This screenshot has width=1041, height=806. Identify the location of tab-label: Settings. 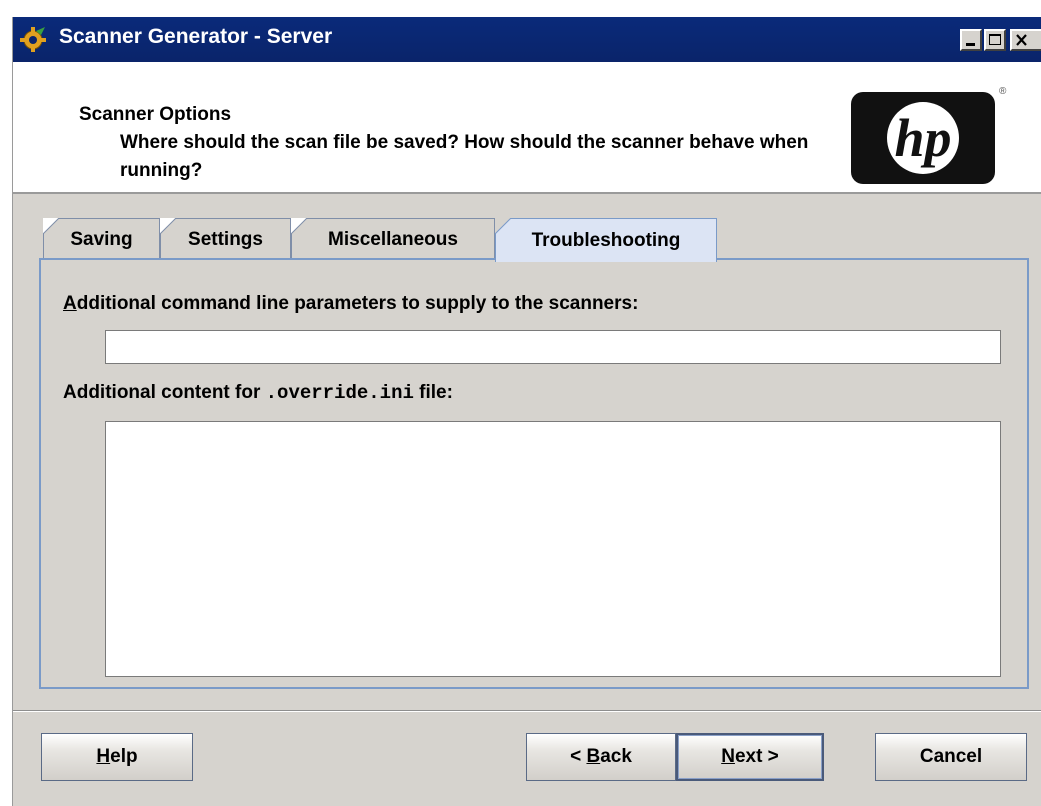
(225, 239).